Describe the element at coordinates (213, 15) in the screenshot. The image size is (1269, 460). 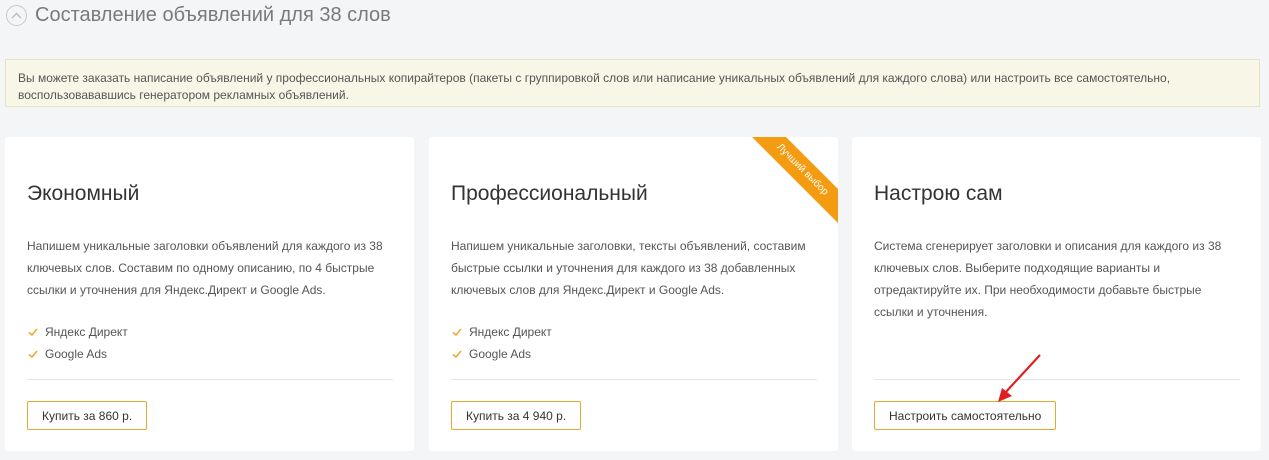
I see `page-title: Составление объявлений для 38 слов` at that location.